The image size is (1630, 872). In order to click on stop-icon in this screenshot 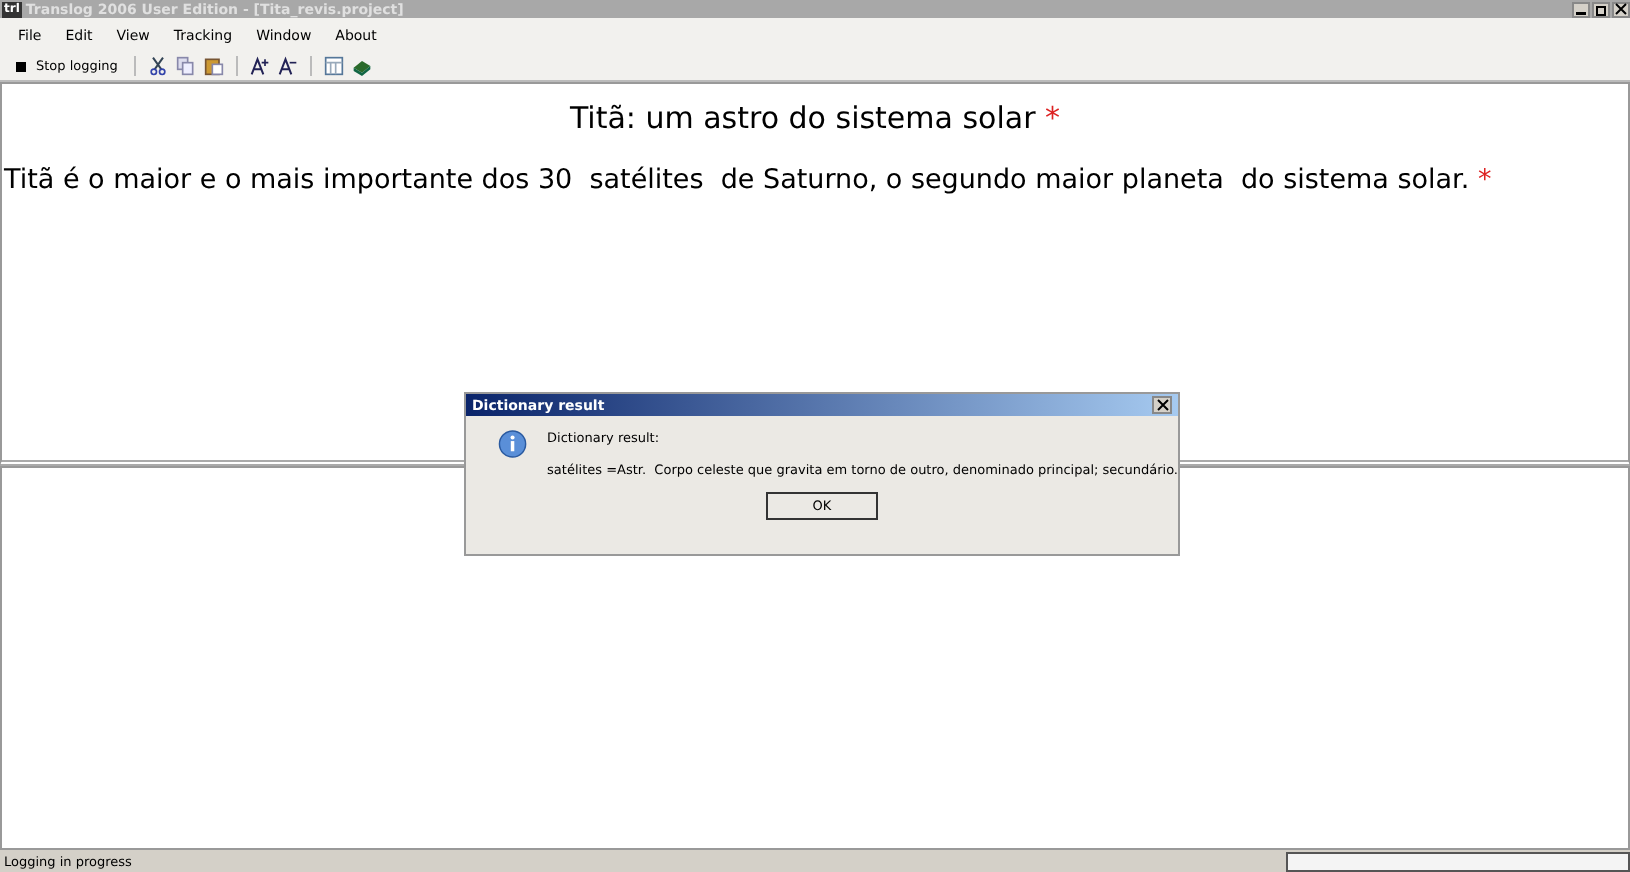, I will do `click(21, 66)`.